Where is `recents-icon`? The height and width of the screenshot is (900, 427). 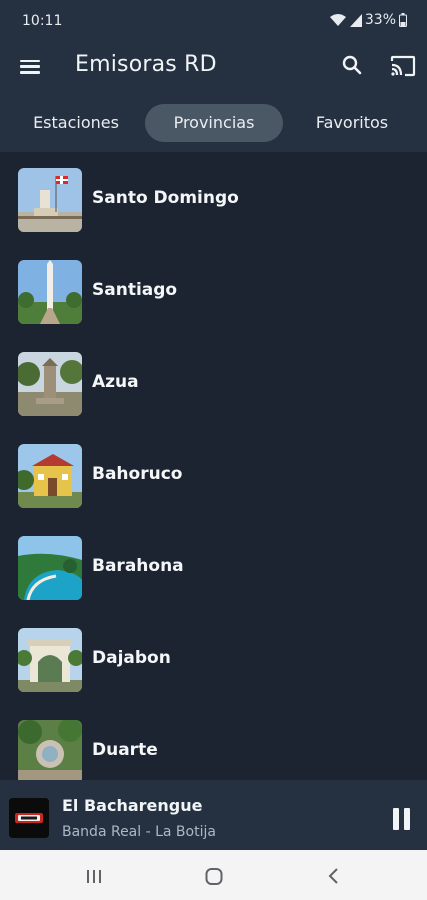 recents-icon is located at coordinates (94, 876).